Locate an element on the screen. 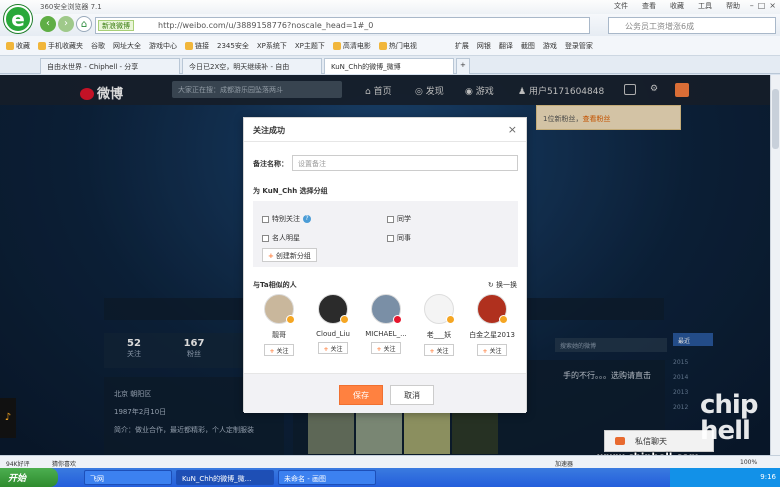 This screenshot has width=780, height=487. suggested-person: 老___妖 + 关注 is located at coordinates (439, 325).